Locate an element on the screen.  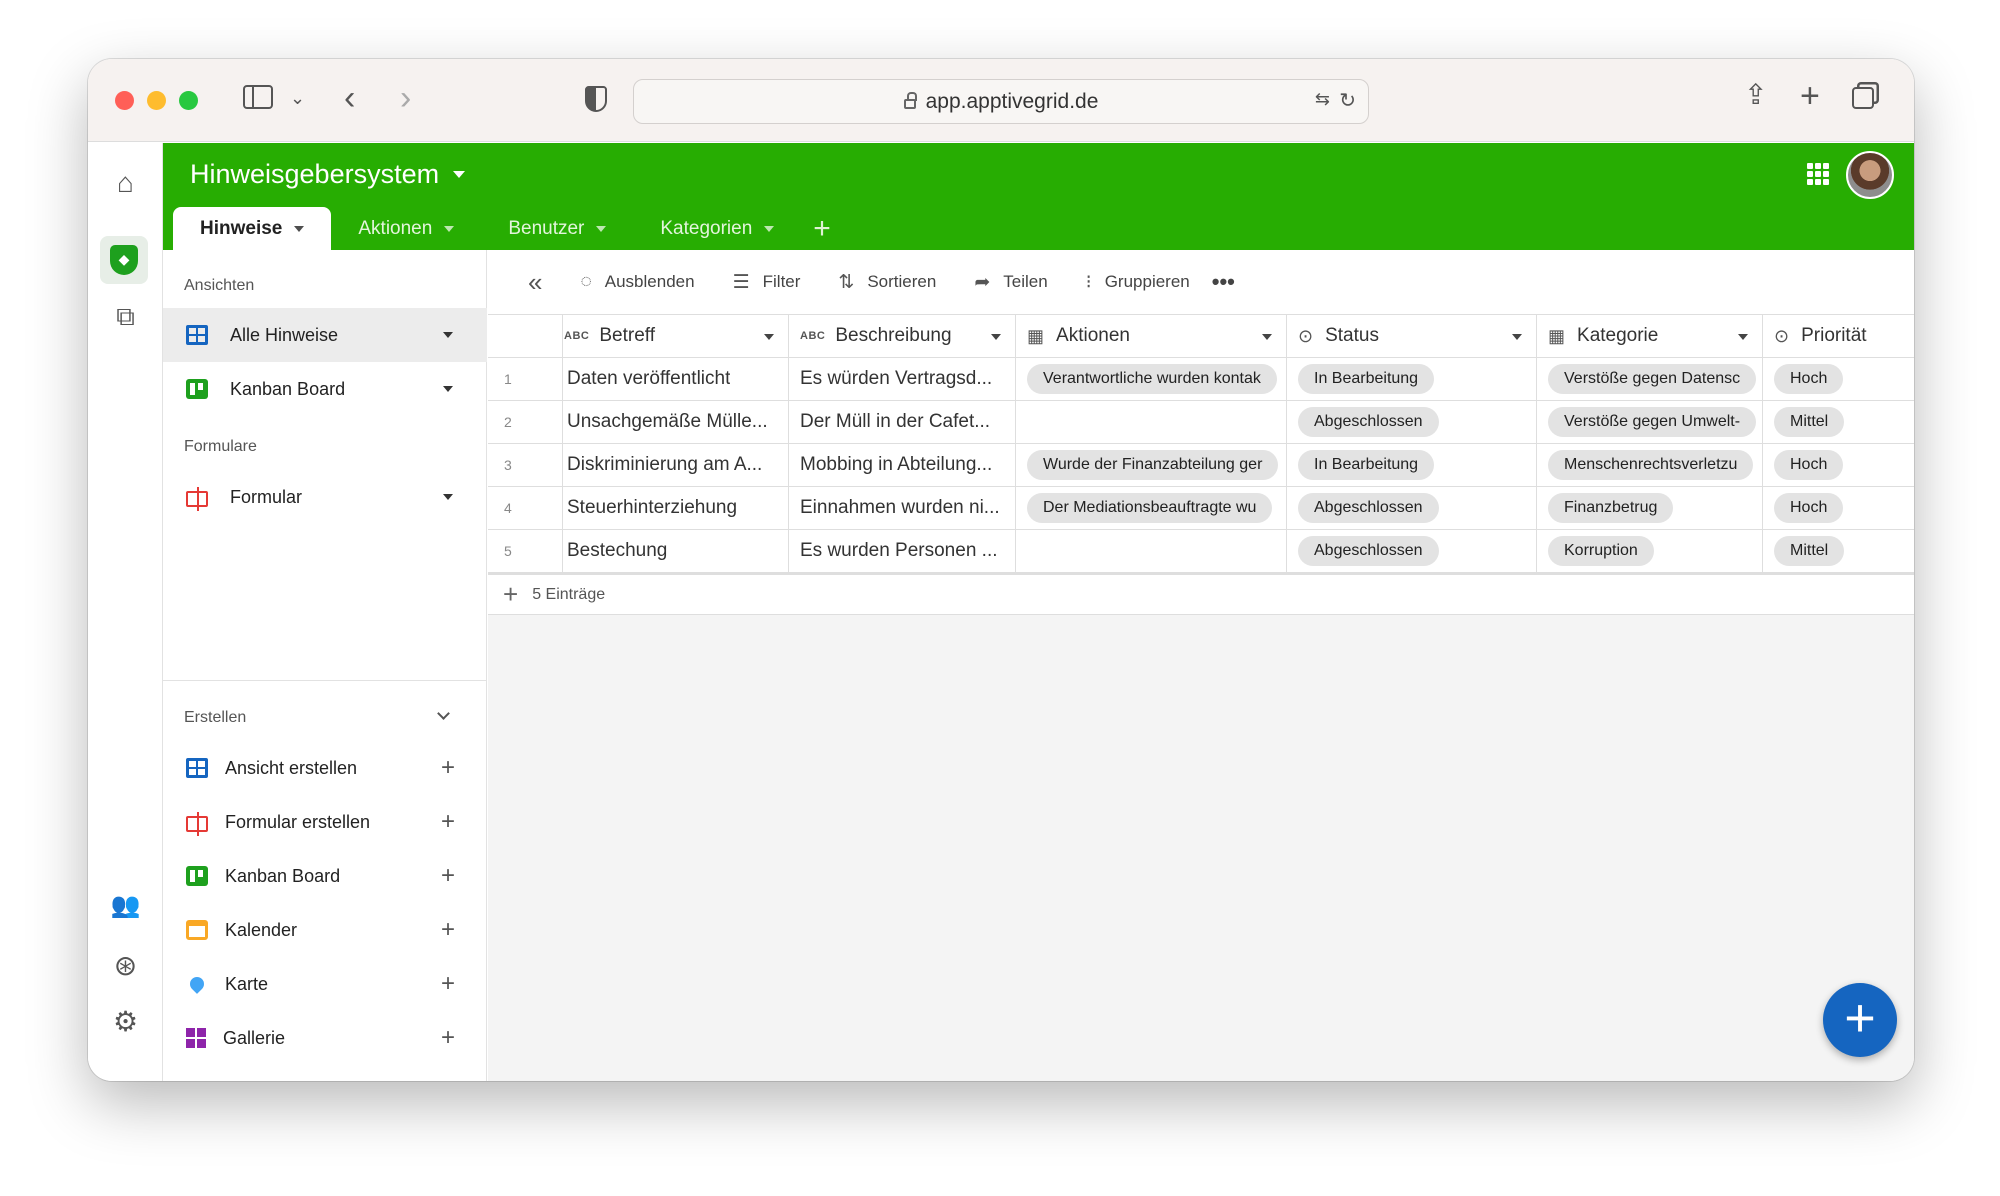
space-shield-button: ◆ is located at coordinates (124, 260).